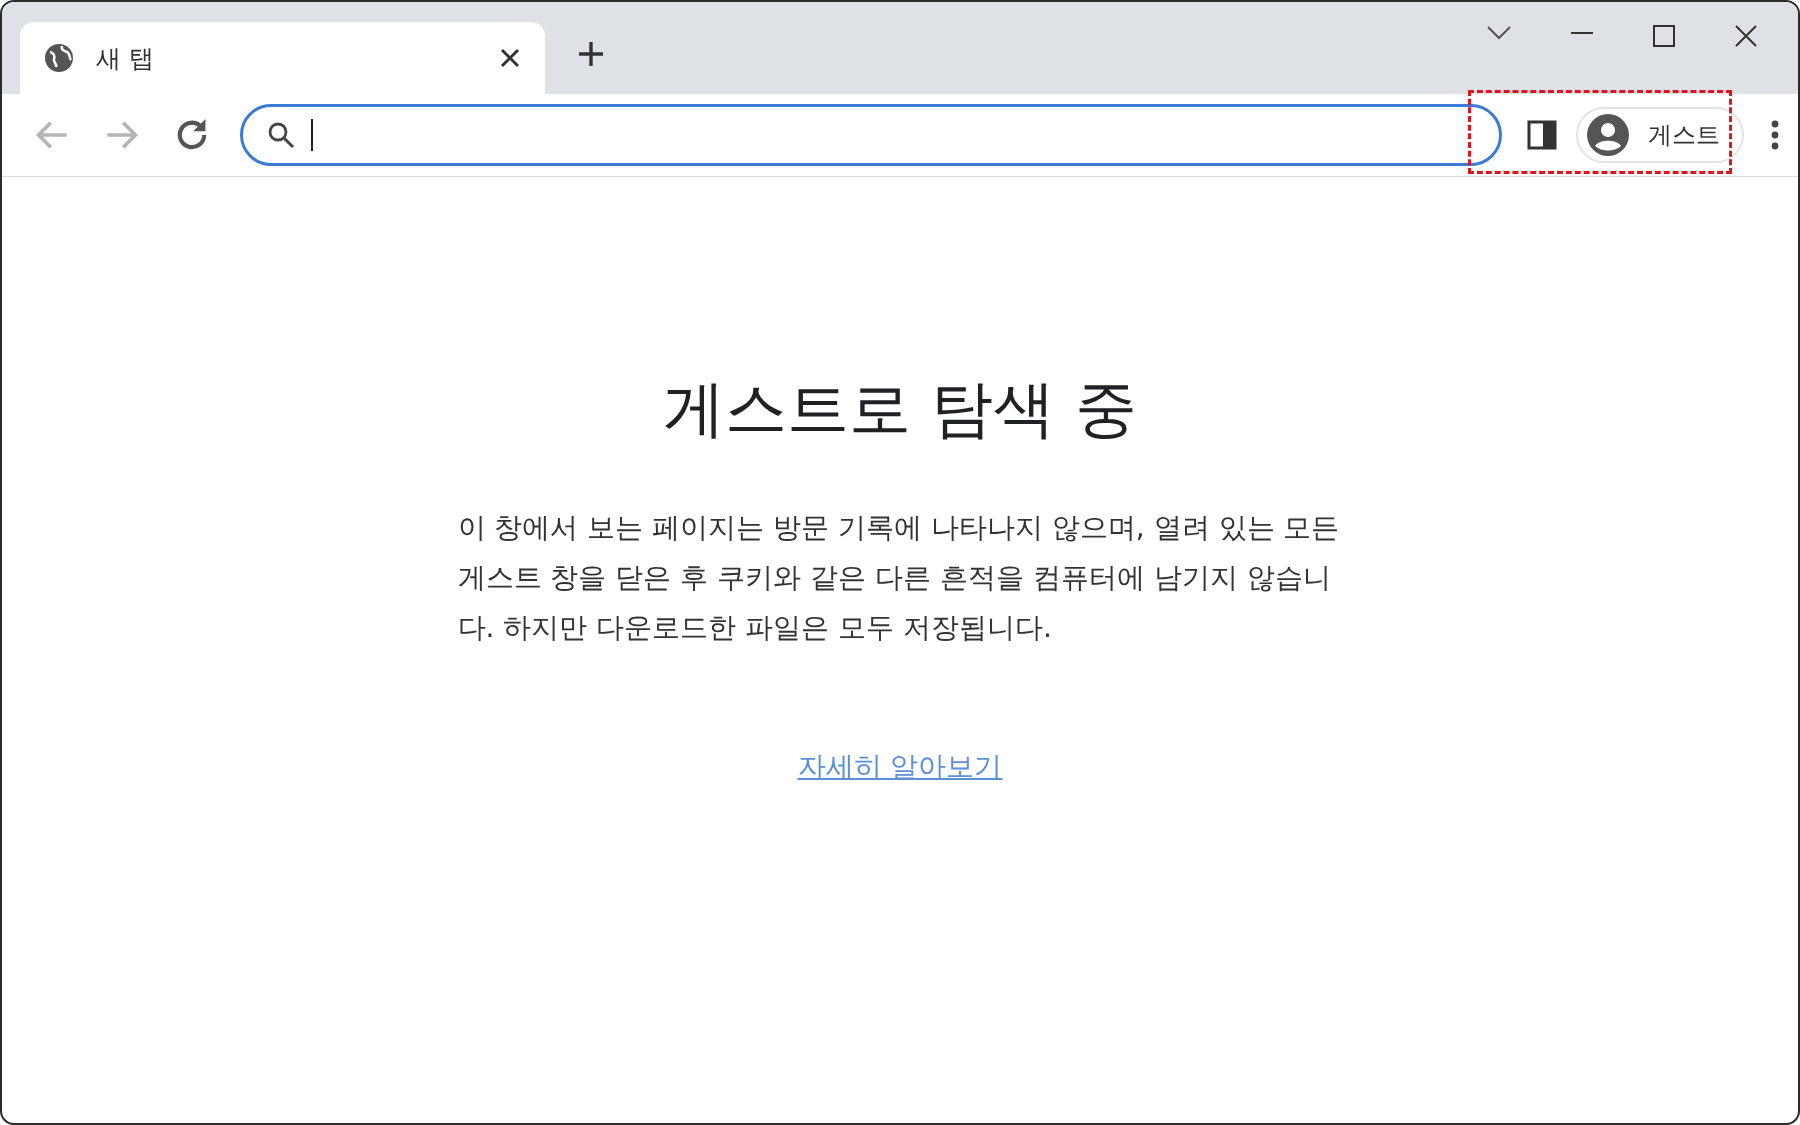 This screenshot has width=1800, height=1125. Describe the element at coordinates (1542, 135) in the screenshot. I see `side-panel-icon` at that location.